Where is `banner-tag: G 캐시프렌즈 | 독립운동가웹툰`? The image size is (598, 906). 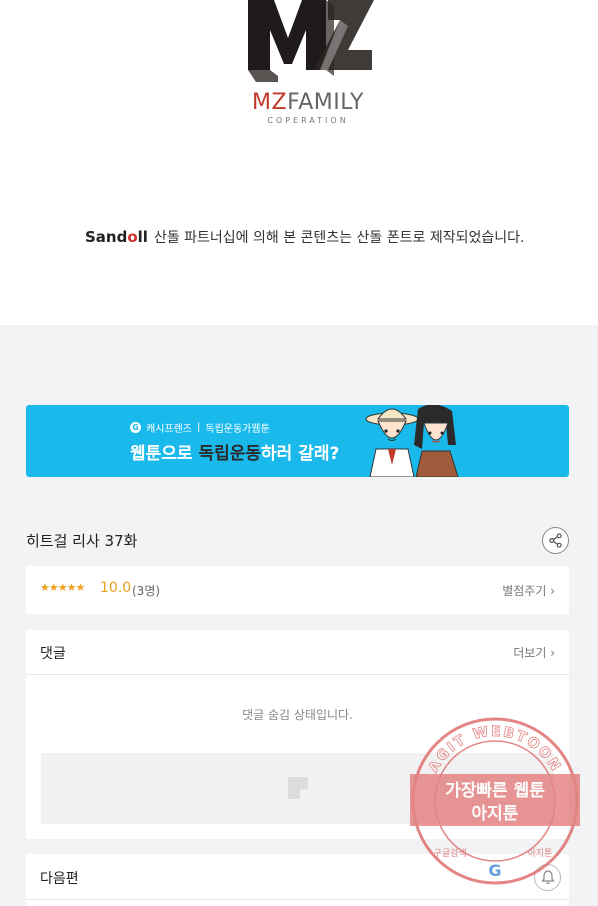 banner-tag: G 캐시프렌즈 | 독립운동가웹툰 is located at coordinates (200, 427).